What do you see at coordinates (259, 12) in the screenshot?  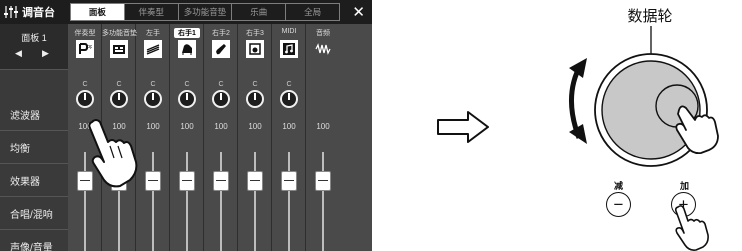 I see `tab-song: 乐曲` at bounding box center [259, 12].